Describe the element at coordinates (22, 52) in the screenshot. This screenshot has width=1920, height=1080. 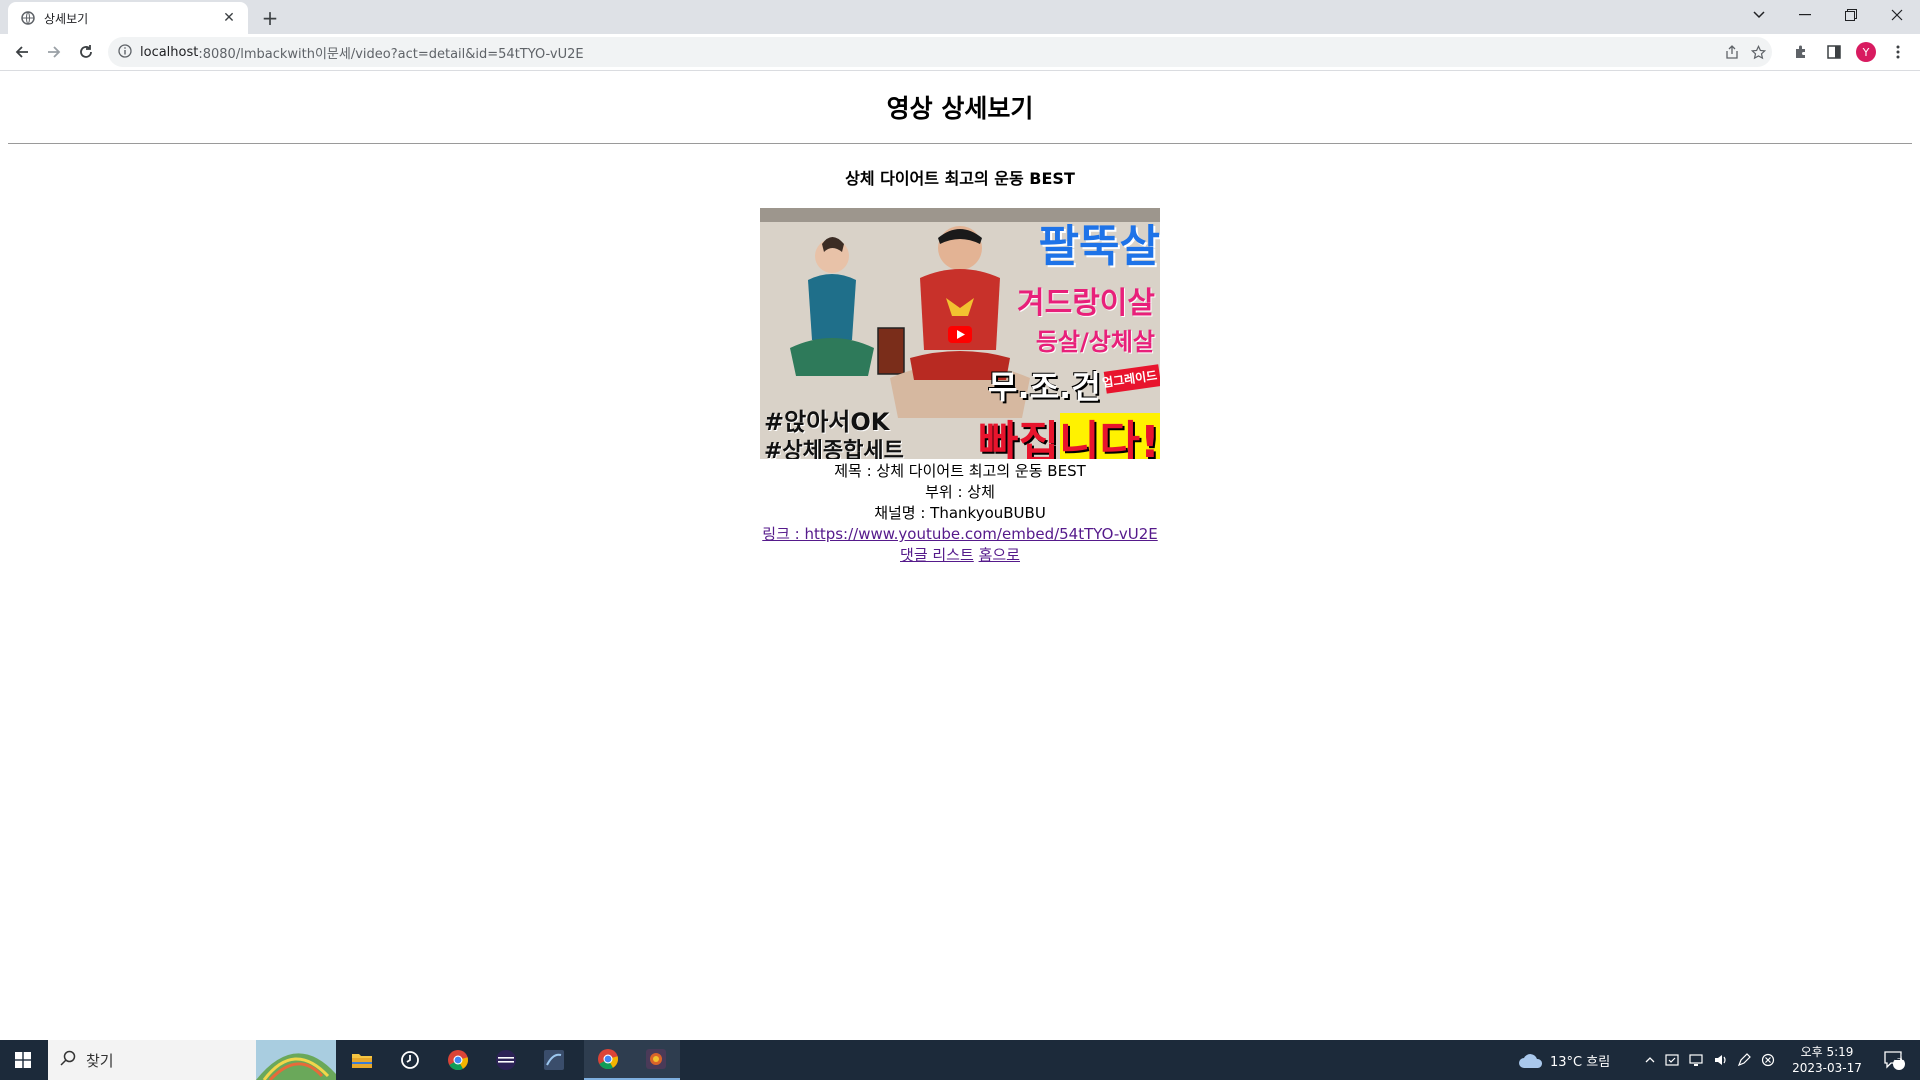
I see `back-button` at that location.